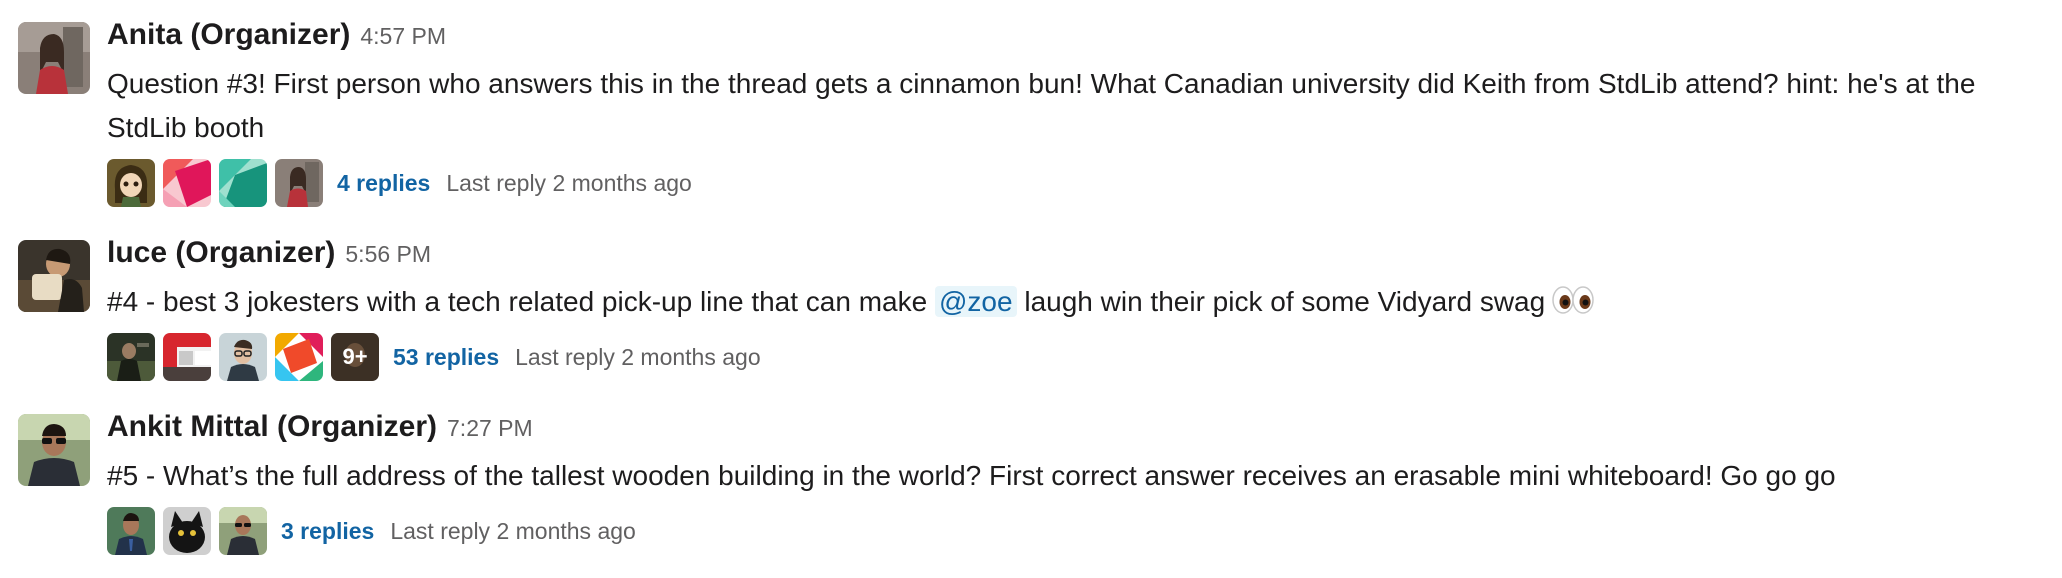 Image resolution: width=2062 pixels, height=578 pixels. Describe the element at coordinates (403, 36) in the screenshot. I see `timestamp: 4:57 PM` at that location.